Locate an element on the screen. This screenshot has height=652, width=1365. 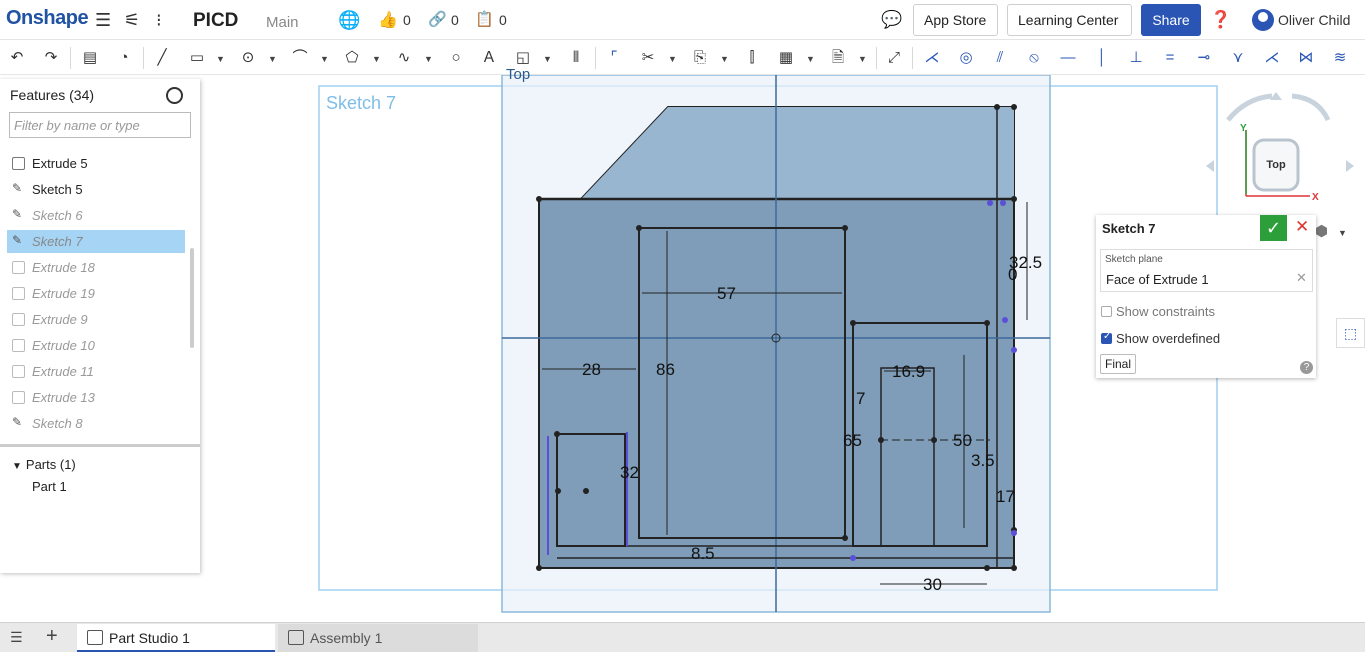
feature-item: Extrude 18 is located at coordinates (96, 267).